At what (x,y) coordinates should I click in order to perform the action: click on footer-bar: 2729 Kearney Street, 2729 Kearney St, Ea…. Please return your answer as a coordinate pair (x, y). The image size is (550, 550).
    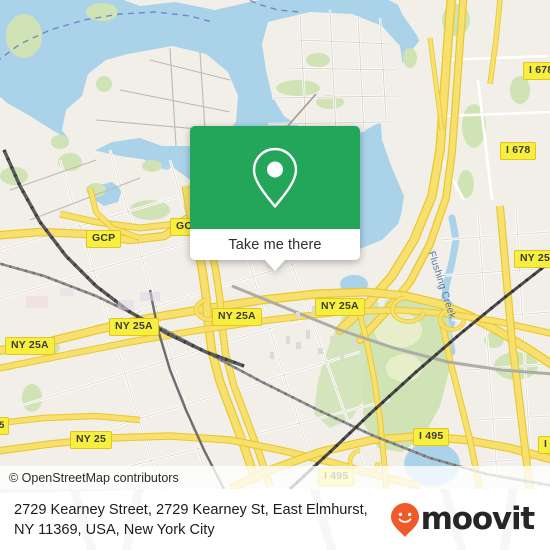
    Looking at the image, I should click on (275, 519).